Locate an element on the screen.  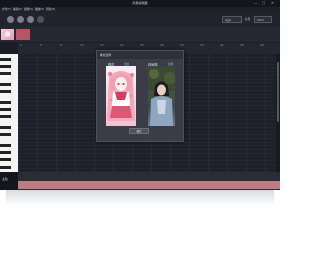
ruler-number: 33 is located at coordinates (182, 45).